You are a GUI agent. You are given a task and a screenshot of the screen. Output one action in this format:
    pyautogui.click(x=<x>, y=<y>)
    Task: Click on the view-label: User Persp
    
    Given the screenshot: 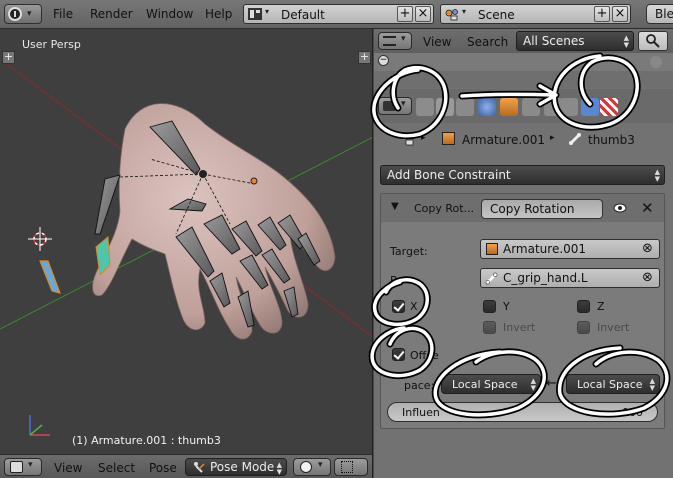 What is the action you would take?
    pyautogui.click(x=51, y=44)
    